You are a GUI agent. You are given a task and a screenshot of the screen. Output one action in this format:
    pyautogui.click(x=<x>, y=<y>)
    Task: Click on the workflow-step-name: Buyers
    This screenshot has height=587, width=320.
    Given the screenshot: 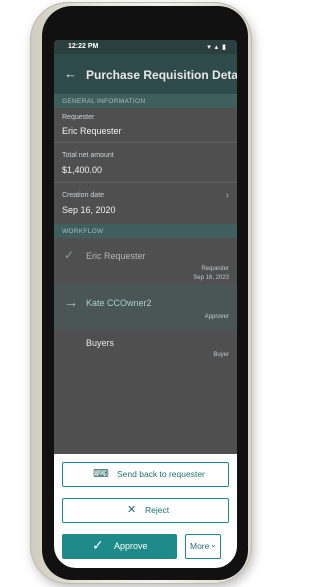 What is the action you would take?
    pyautogui.click(x=100, y=343)
    